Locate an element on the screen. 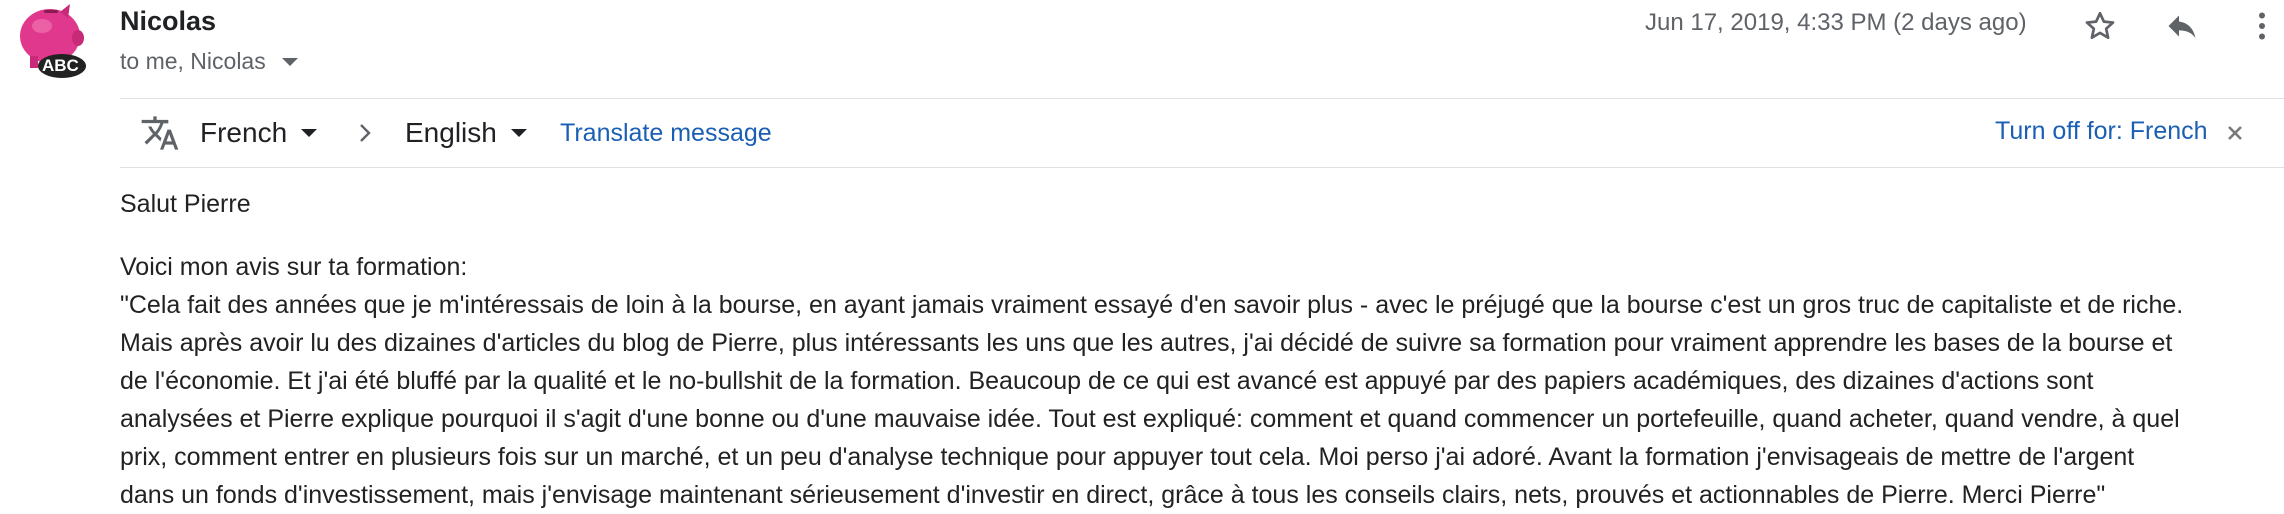 This screenshot has width=2284, height=514. target-language-label: English is located at coordinates (451, 132).